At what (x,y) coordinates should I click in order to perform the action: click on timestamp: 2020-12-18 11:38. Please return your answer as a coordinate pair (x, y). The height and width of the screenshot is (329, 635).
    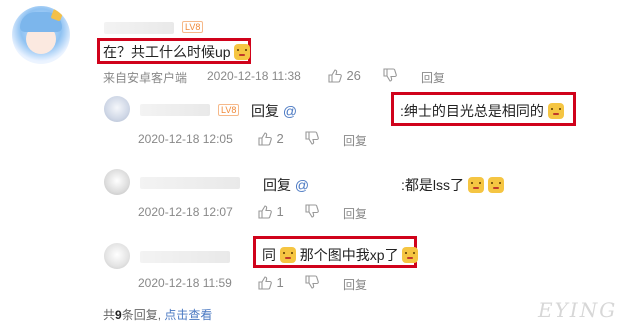
    Looking at the image, I should click on (254, 76).